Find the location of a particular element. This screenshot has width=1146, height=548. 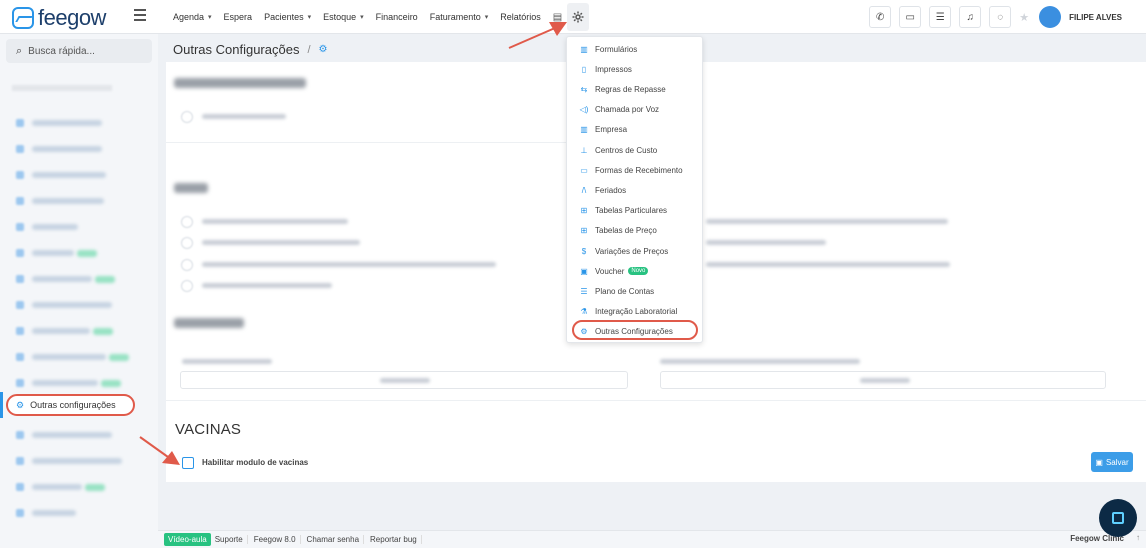

sidebar-item-outras-configuracoes: ⚙ Outras configurações is located at coordinates (70, 405).